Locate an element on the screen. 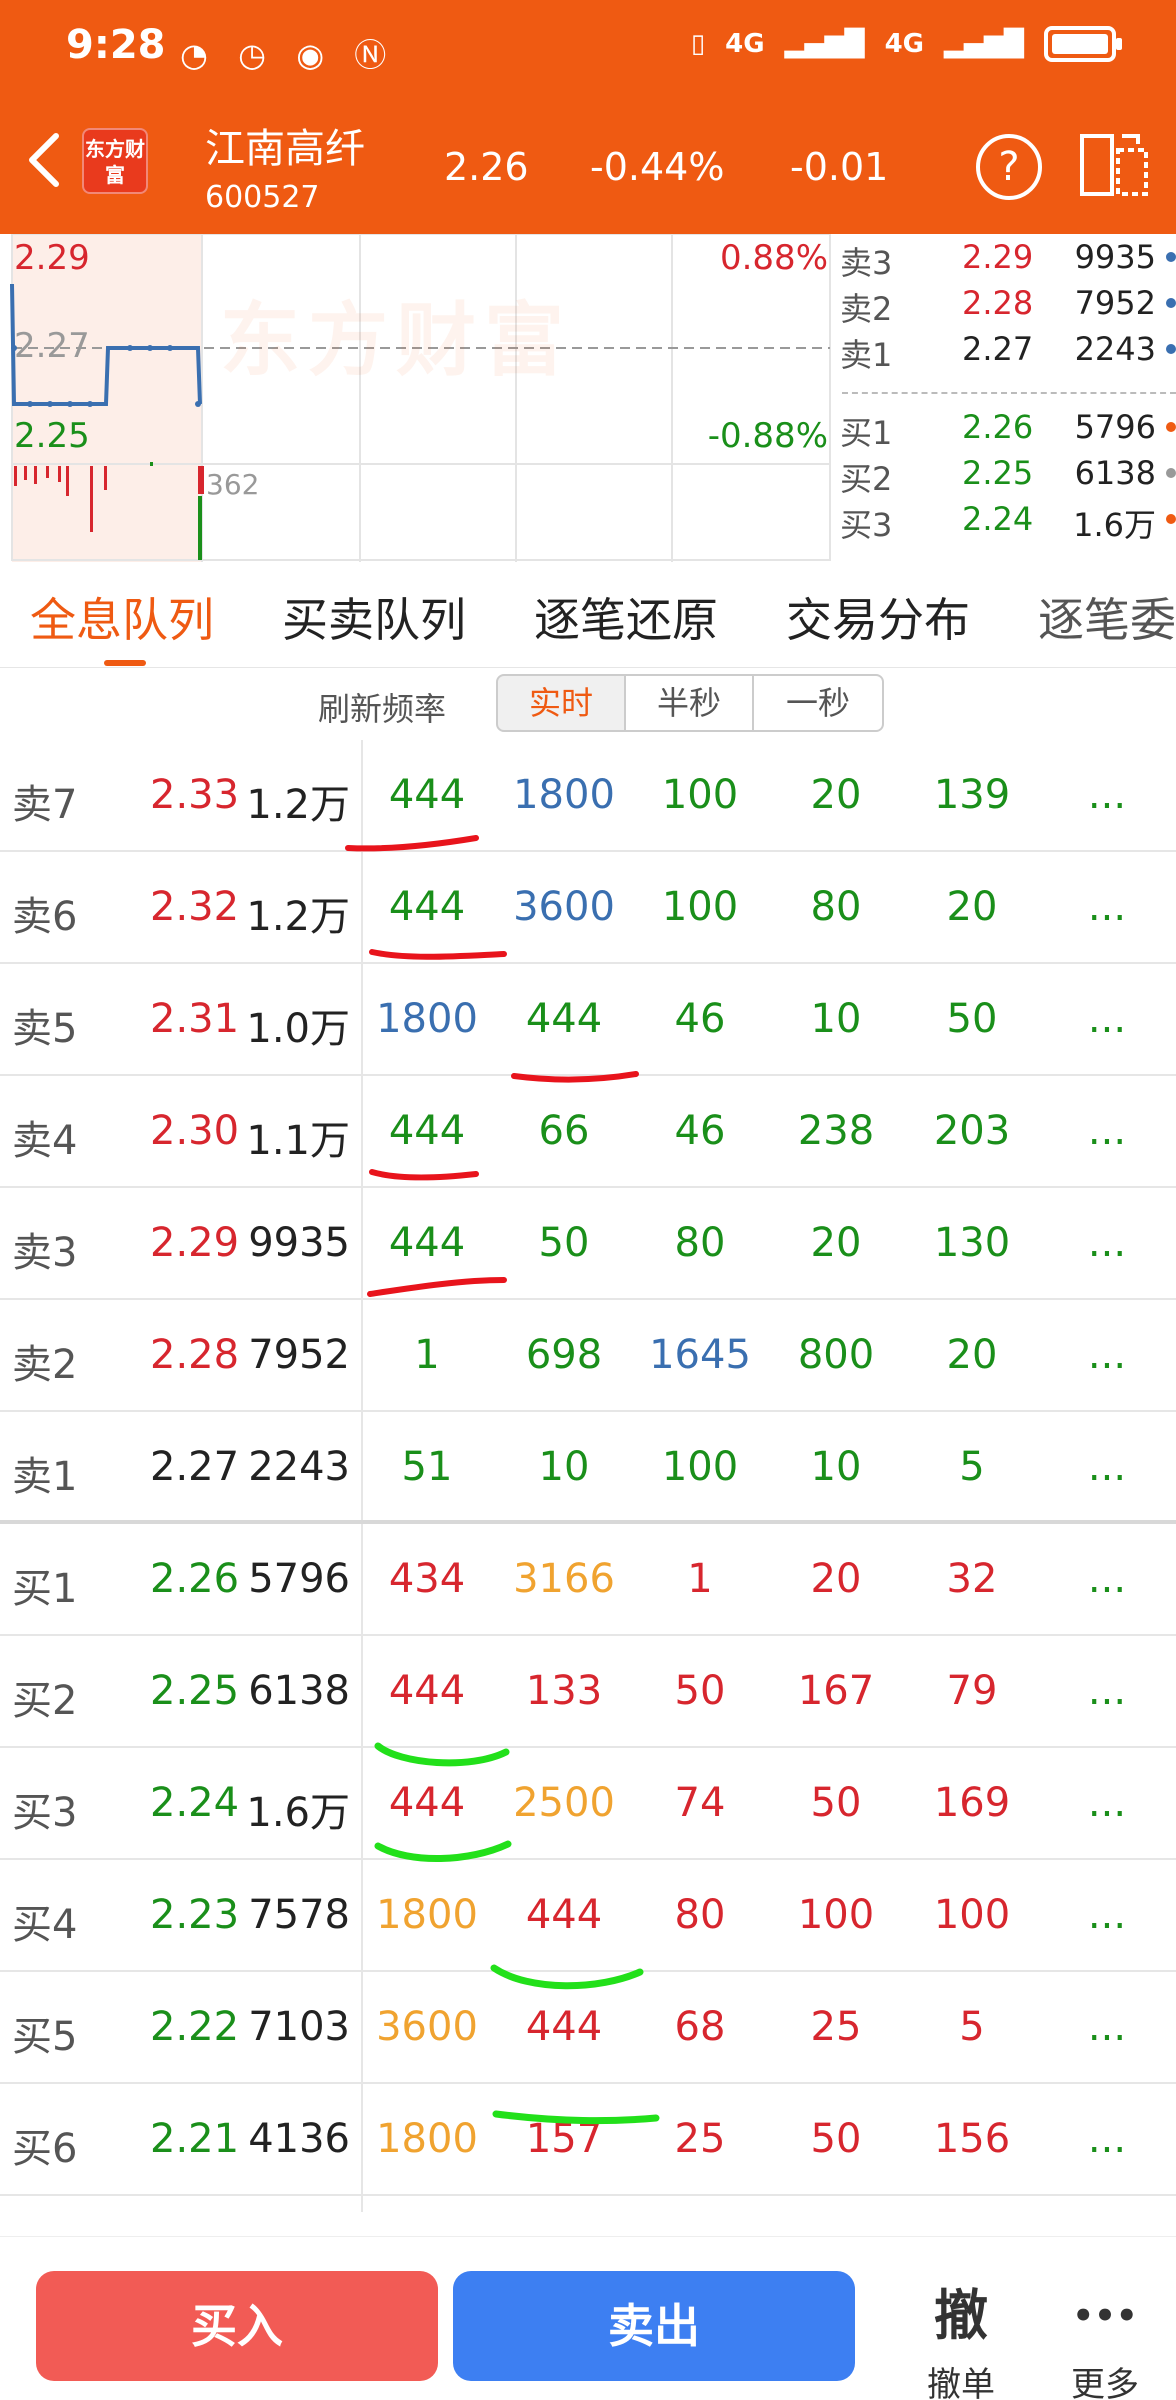 The height and width of the screenshot is (2400, 1176). queue-order-cell: 1 is located at coordinates (427, 1355).